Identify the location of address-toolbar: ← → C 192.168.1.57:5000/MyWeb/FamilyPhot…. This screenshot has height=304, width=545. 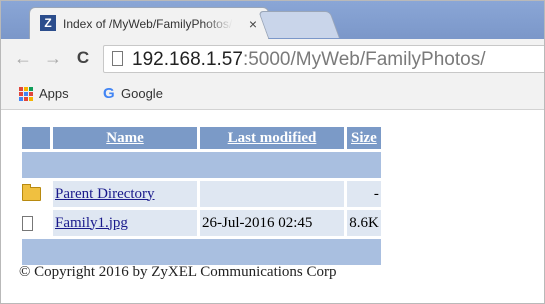
(272, 59).